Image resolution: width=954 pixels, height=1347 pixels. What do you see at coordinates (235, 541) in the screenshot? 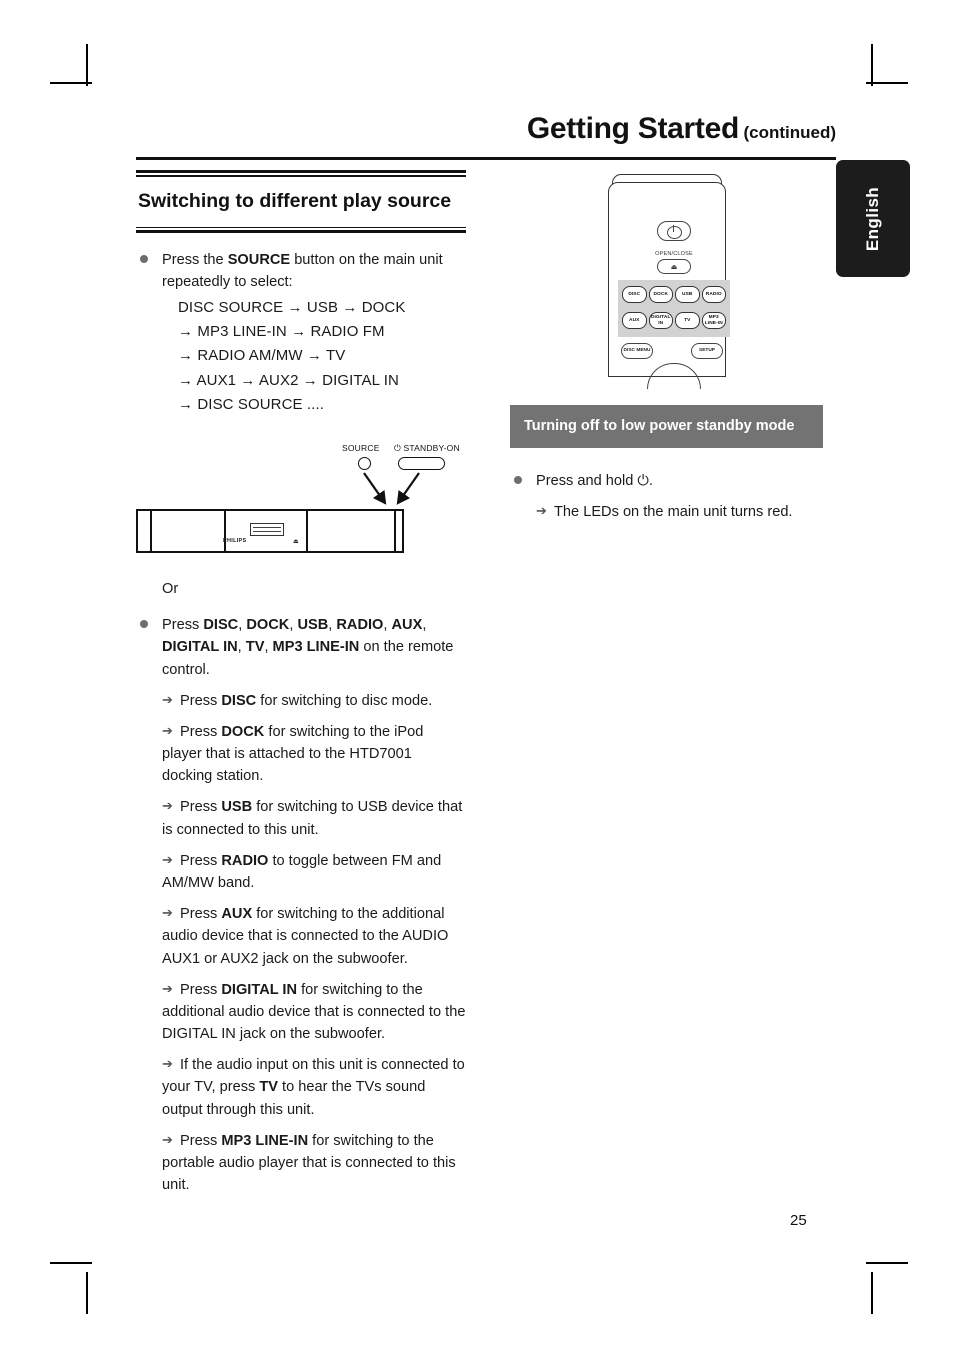
I see `philips-logo: PHILIPS` at bounding box center [235, 541].